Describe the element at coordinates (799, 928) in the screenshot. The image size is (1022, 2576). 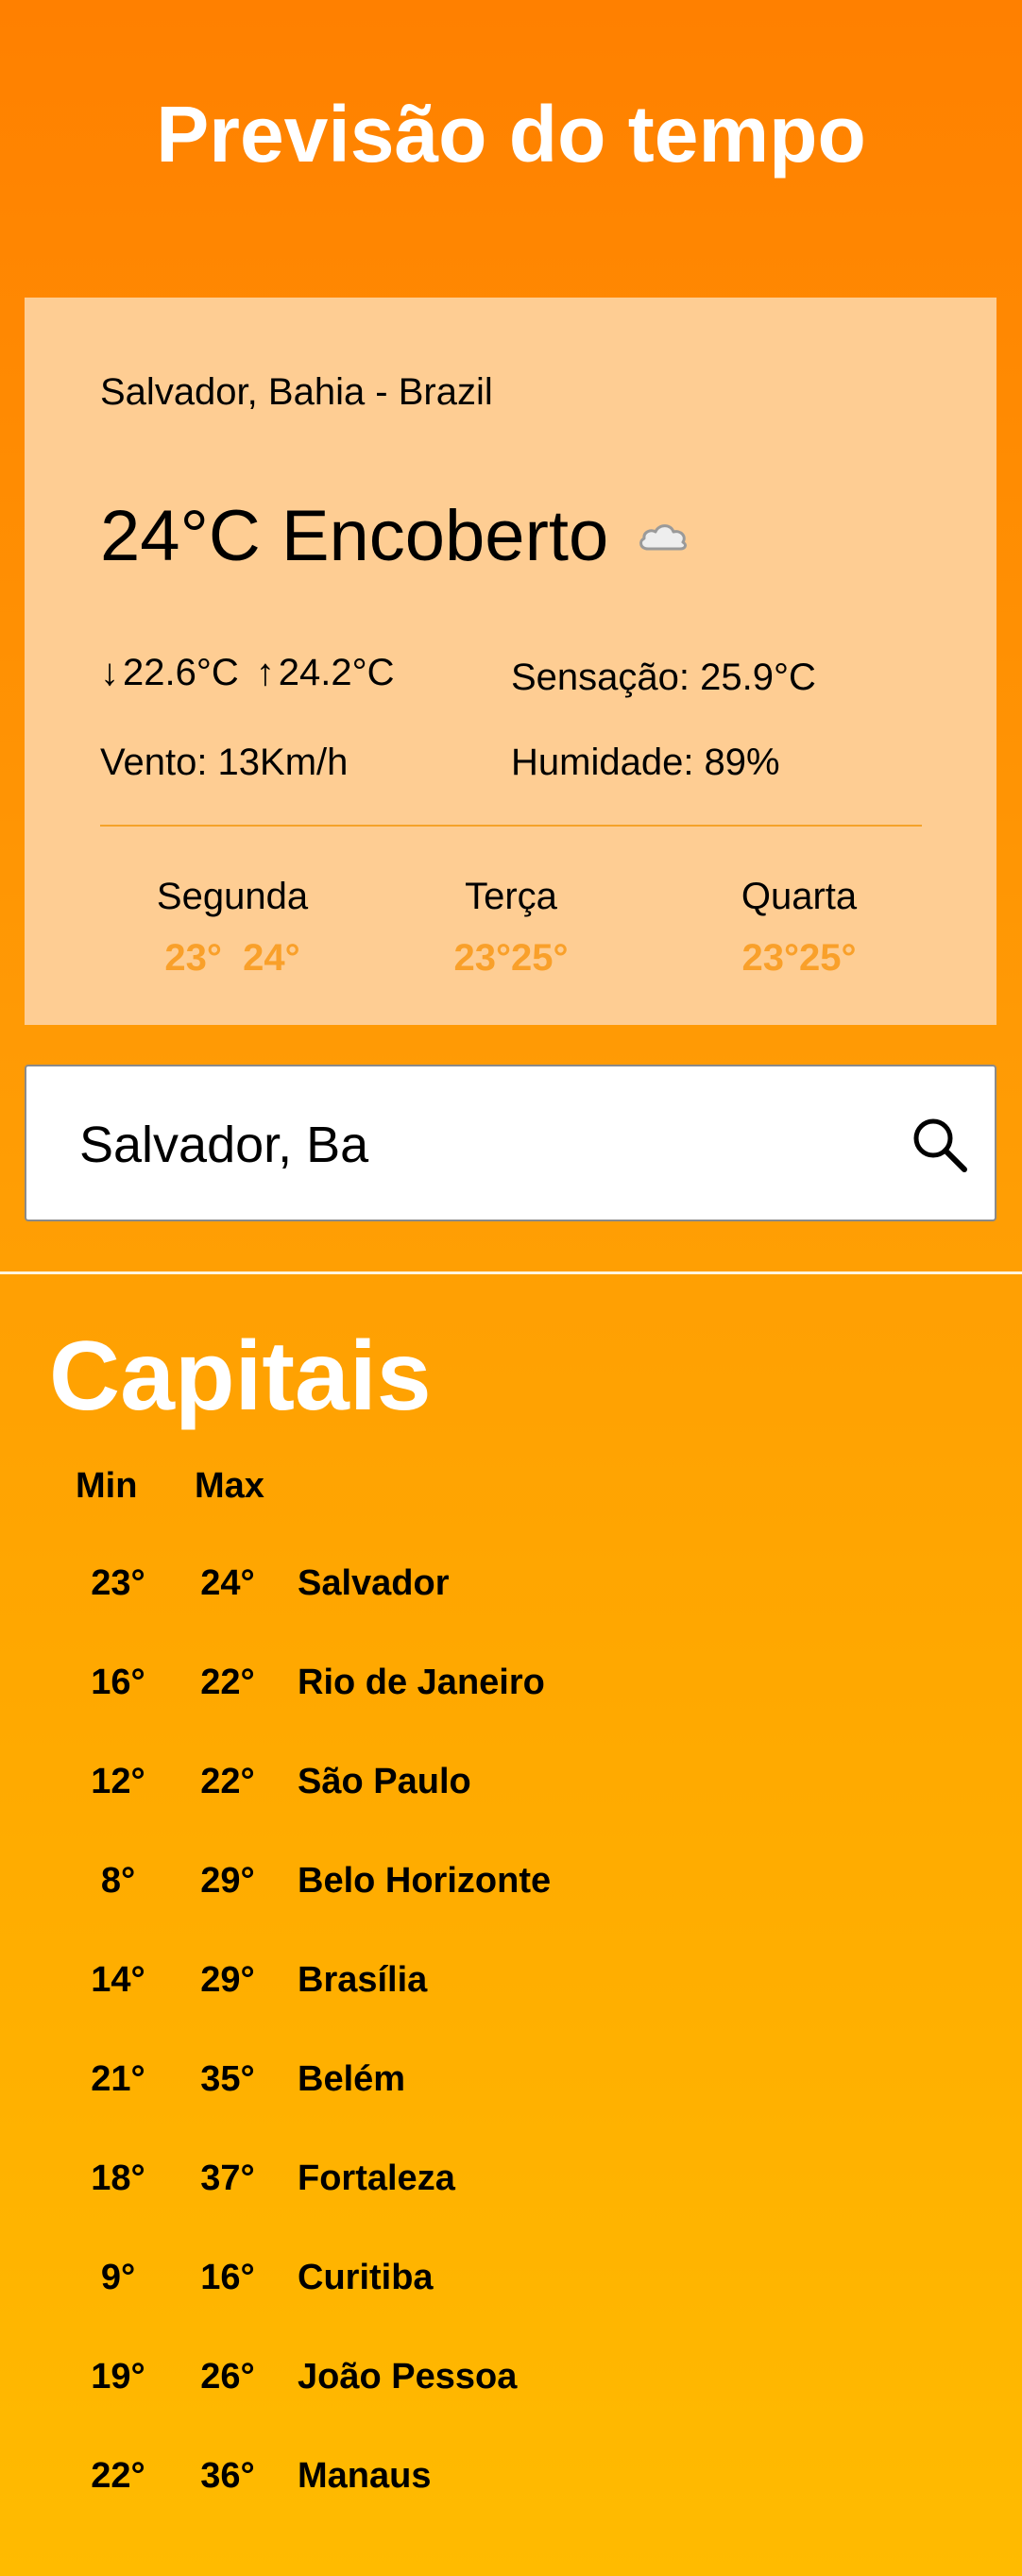
I see `forecast-day: Quarta 23°25°` at that location.